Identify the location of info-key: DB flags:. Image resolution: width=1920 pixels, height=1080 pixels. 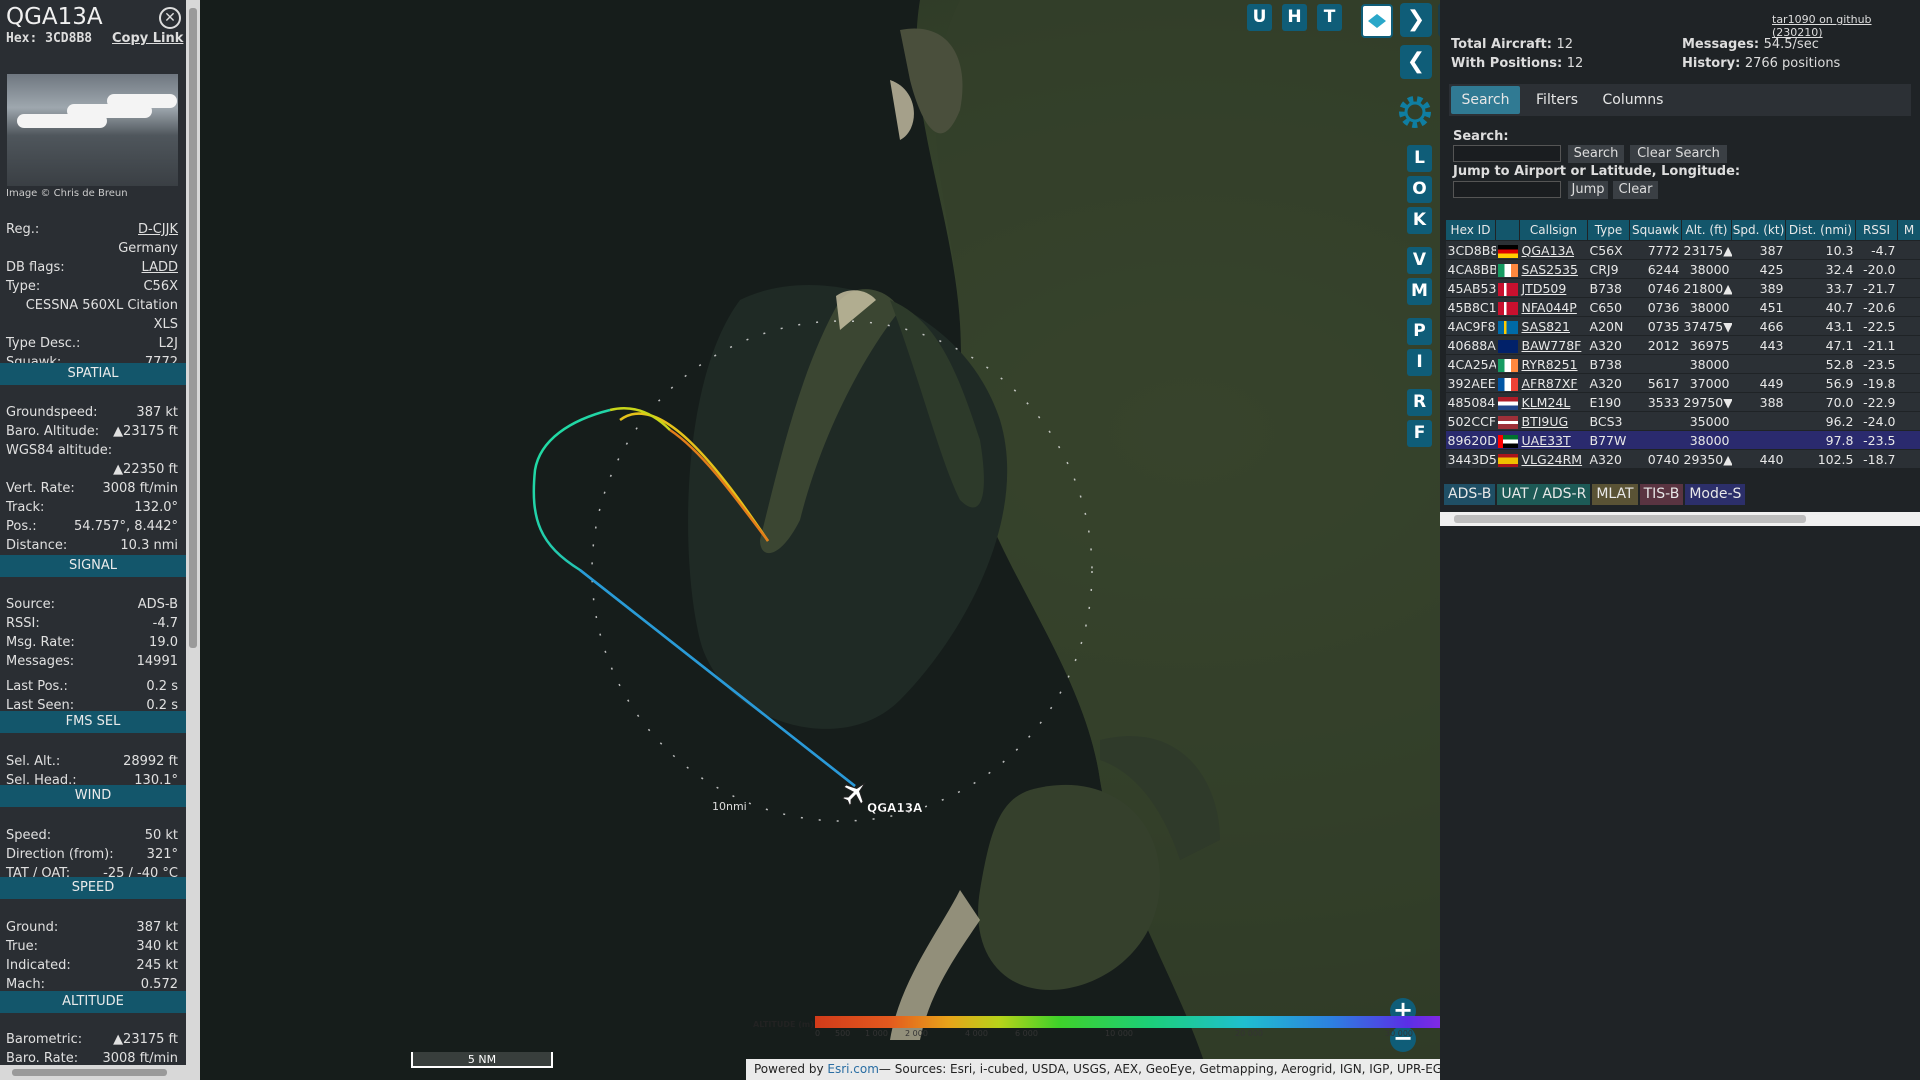
(35, 267).